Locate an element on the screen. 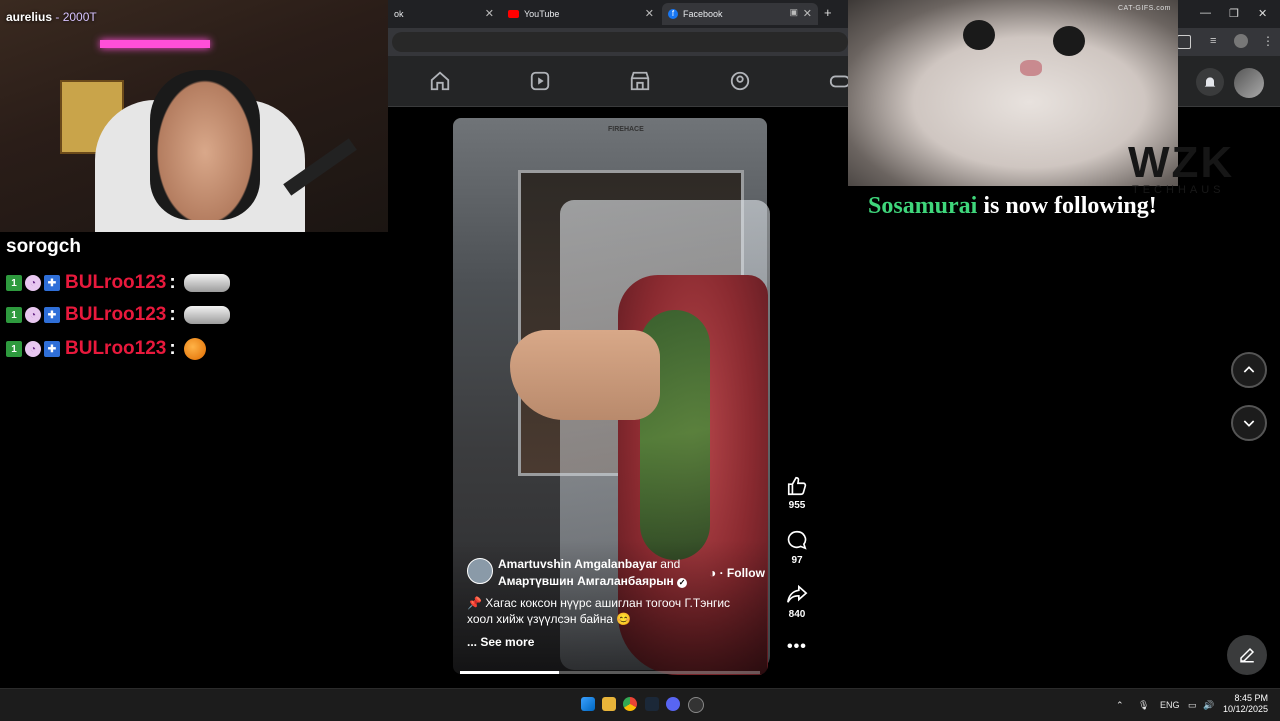 The image size is (1280, 721). steam-icon is located at coordinates (652, 704).